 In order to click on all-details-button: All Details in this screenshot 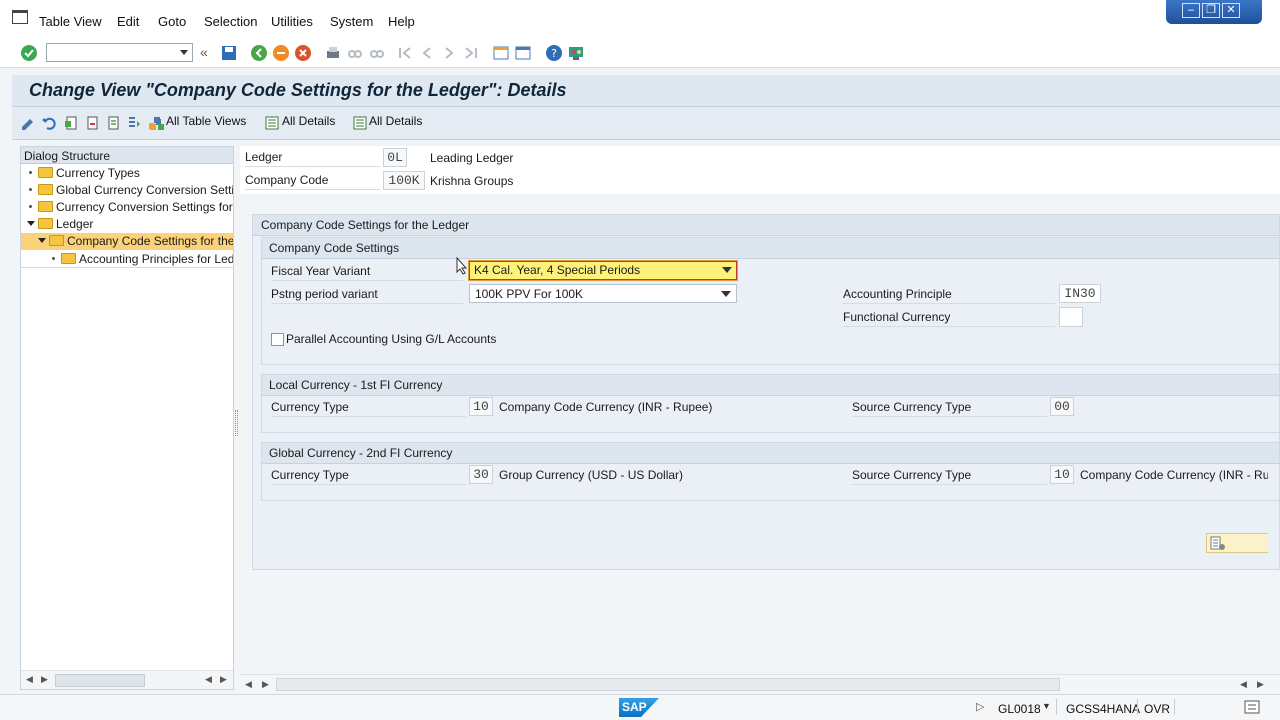, I will do `click(308, 123)`.